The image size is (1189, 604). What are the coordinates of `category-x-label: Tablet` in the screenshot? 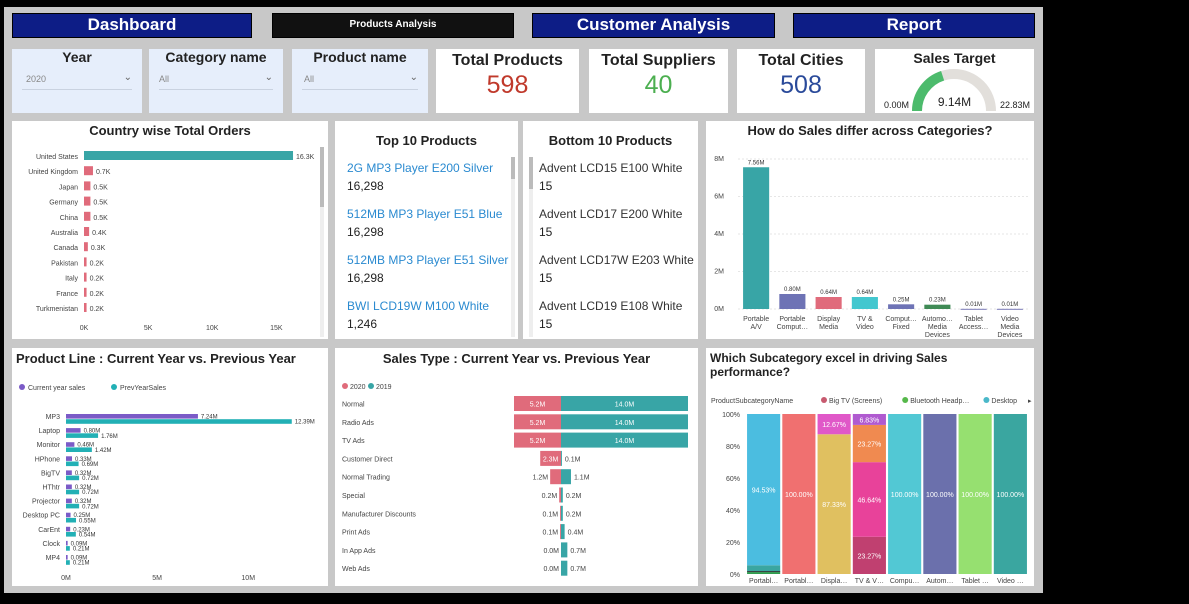 It's located at (973, 319).